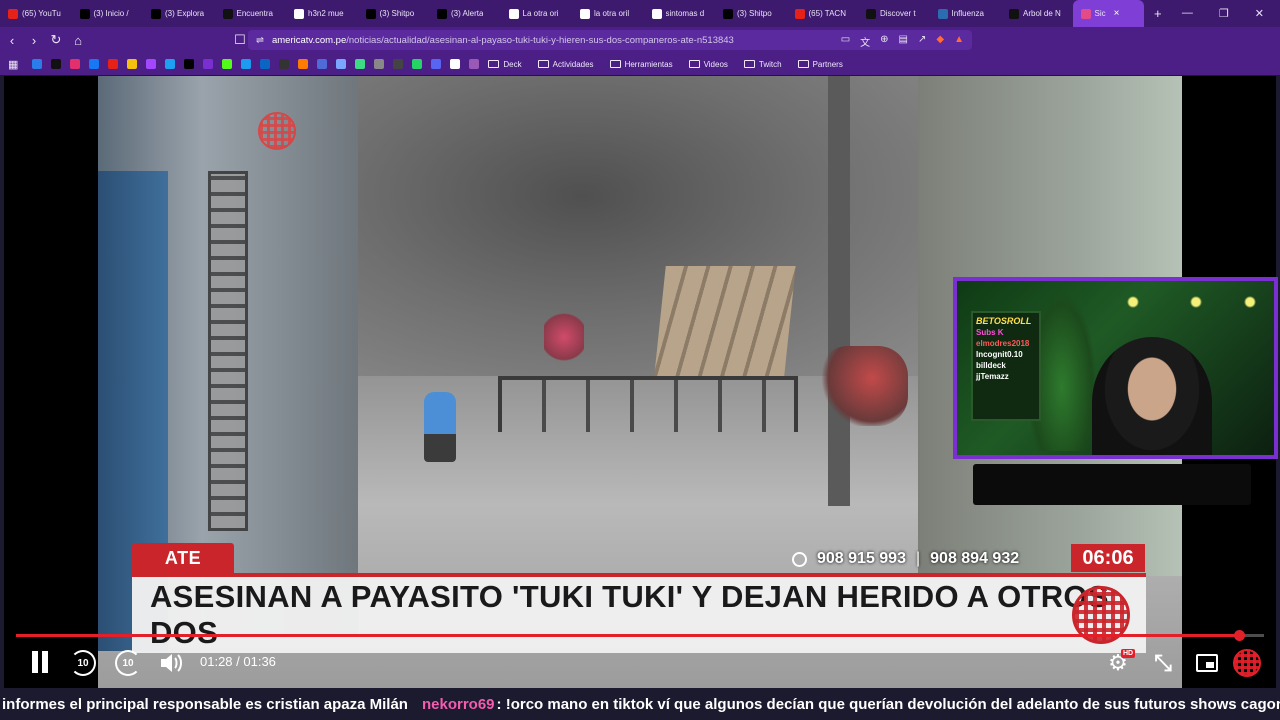  Describe the element at coordinates (565, 64) in the screenshot. I see `bookmark-folder: Actividades` at that location.